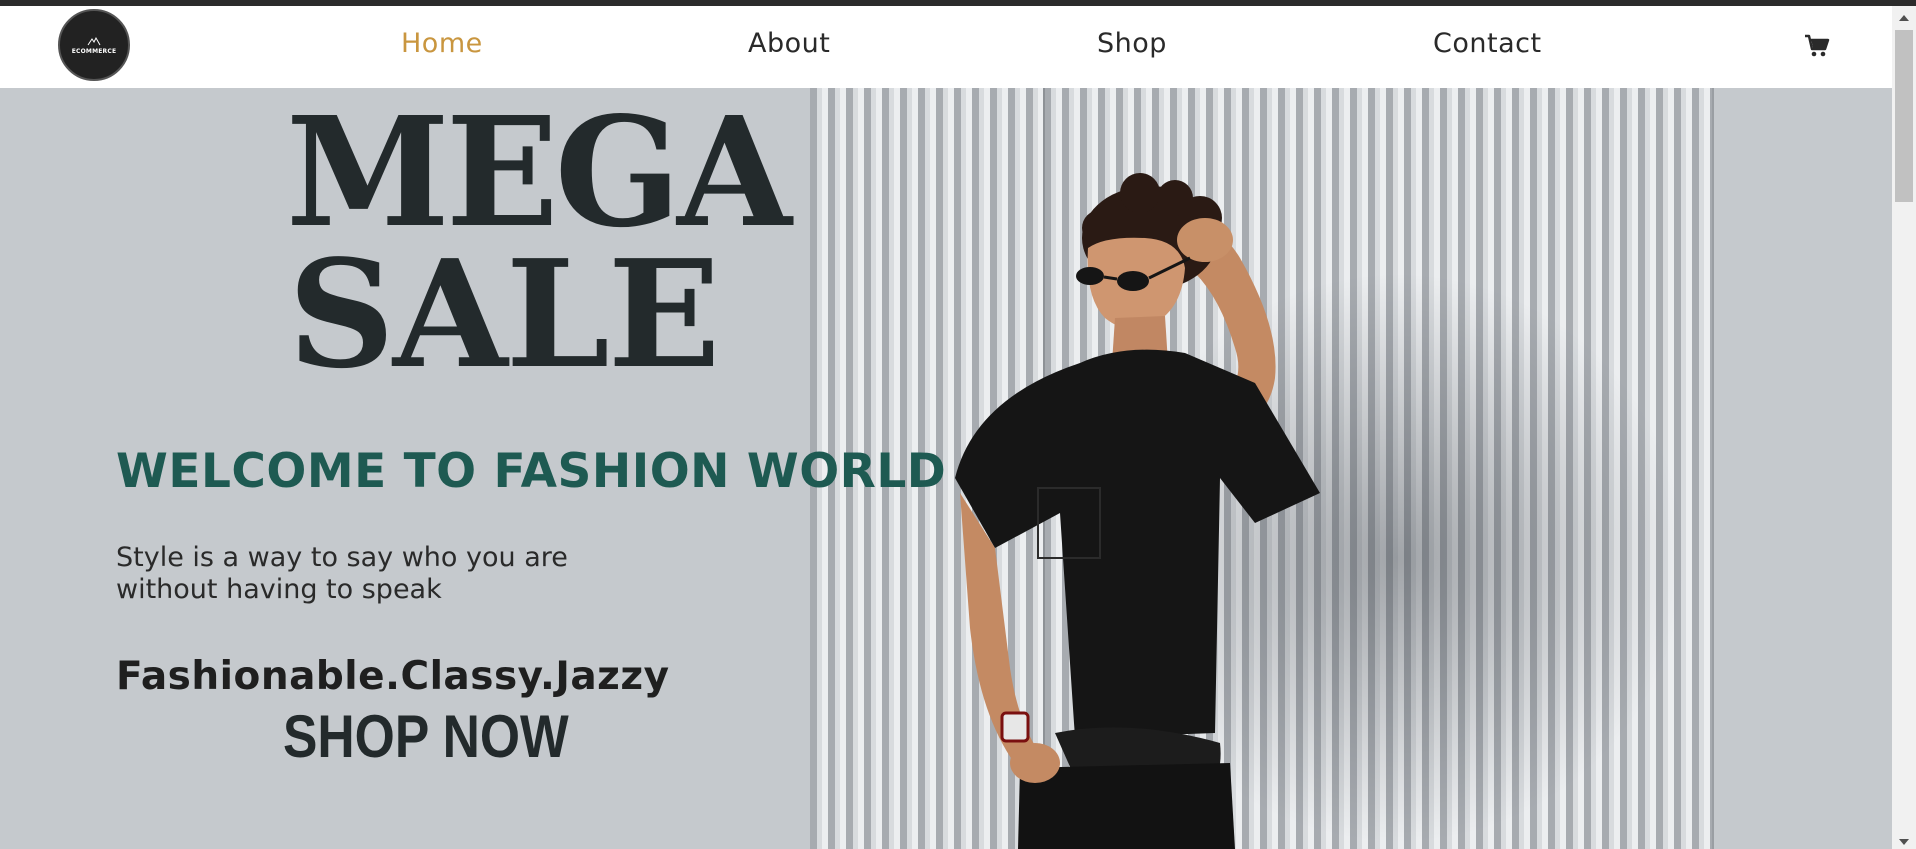 This screenshot has width=1916, height=849. What do you see at coordinates (1713, 468) in the screenshot?
I see `hero-image-edge` at bounding box center [1713, 468].